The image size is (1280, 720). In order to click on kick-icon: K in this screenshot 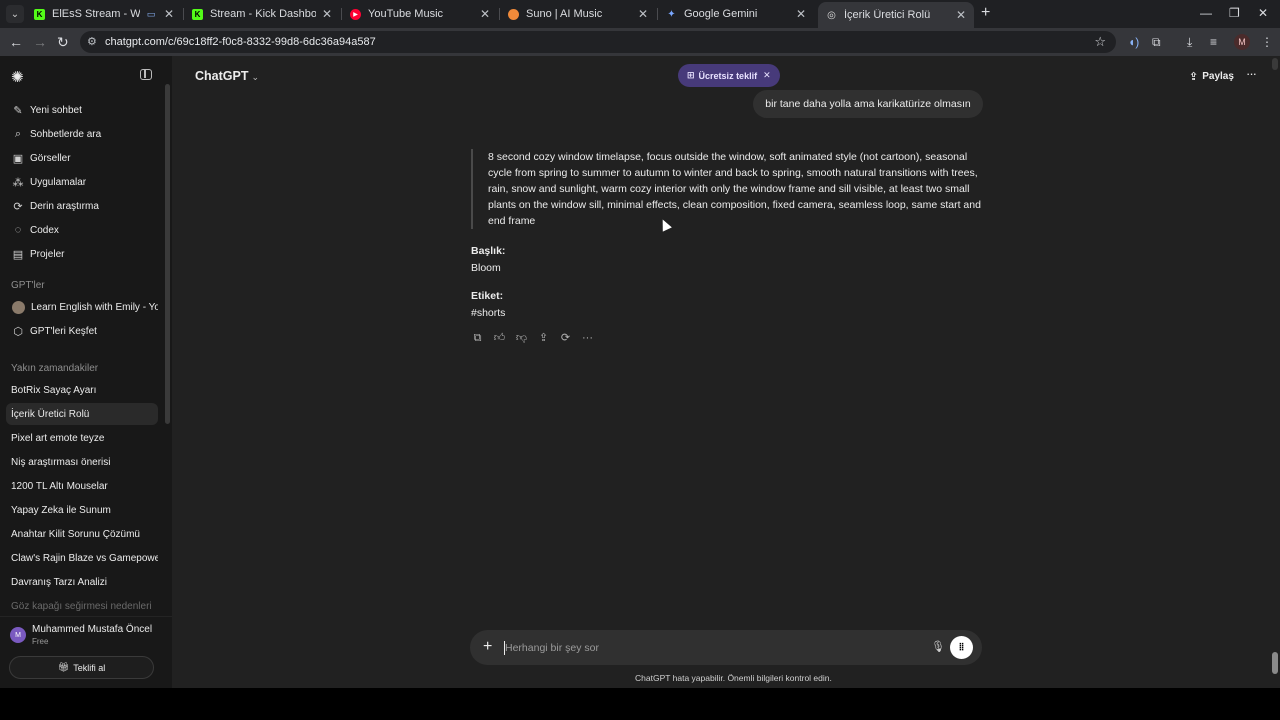, I will do `click(39, 14)`.